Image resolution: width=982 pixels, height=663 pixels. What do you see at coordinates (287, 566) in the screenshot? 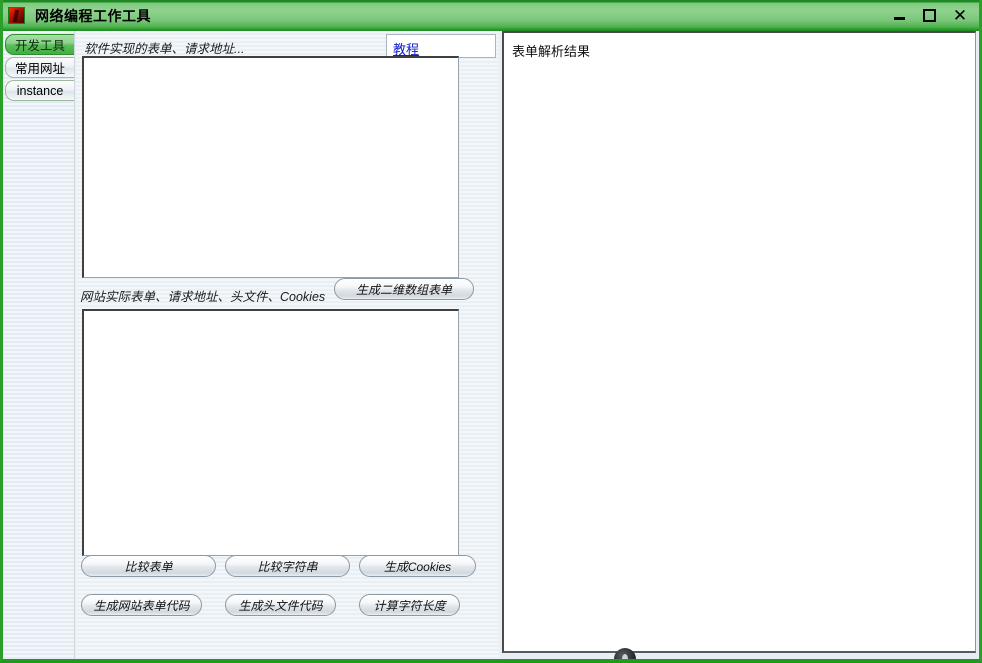
I see `compare-string-button: 比较字符串` at bounding box center [287, 566].